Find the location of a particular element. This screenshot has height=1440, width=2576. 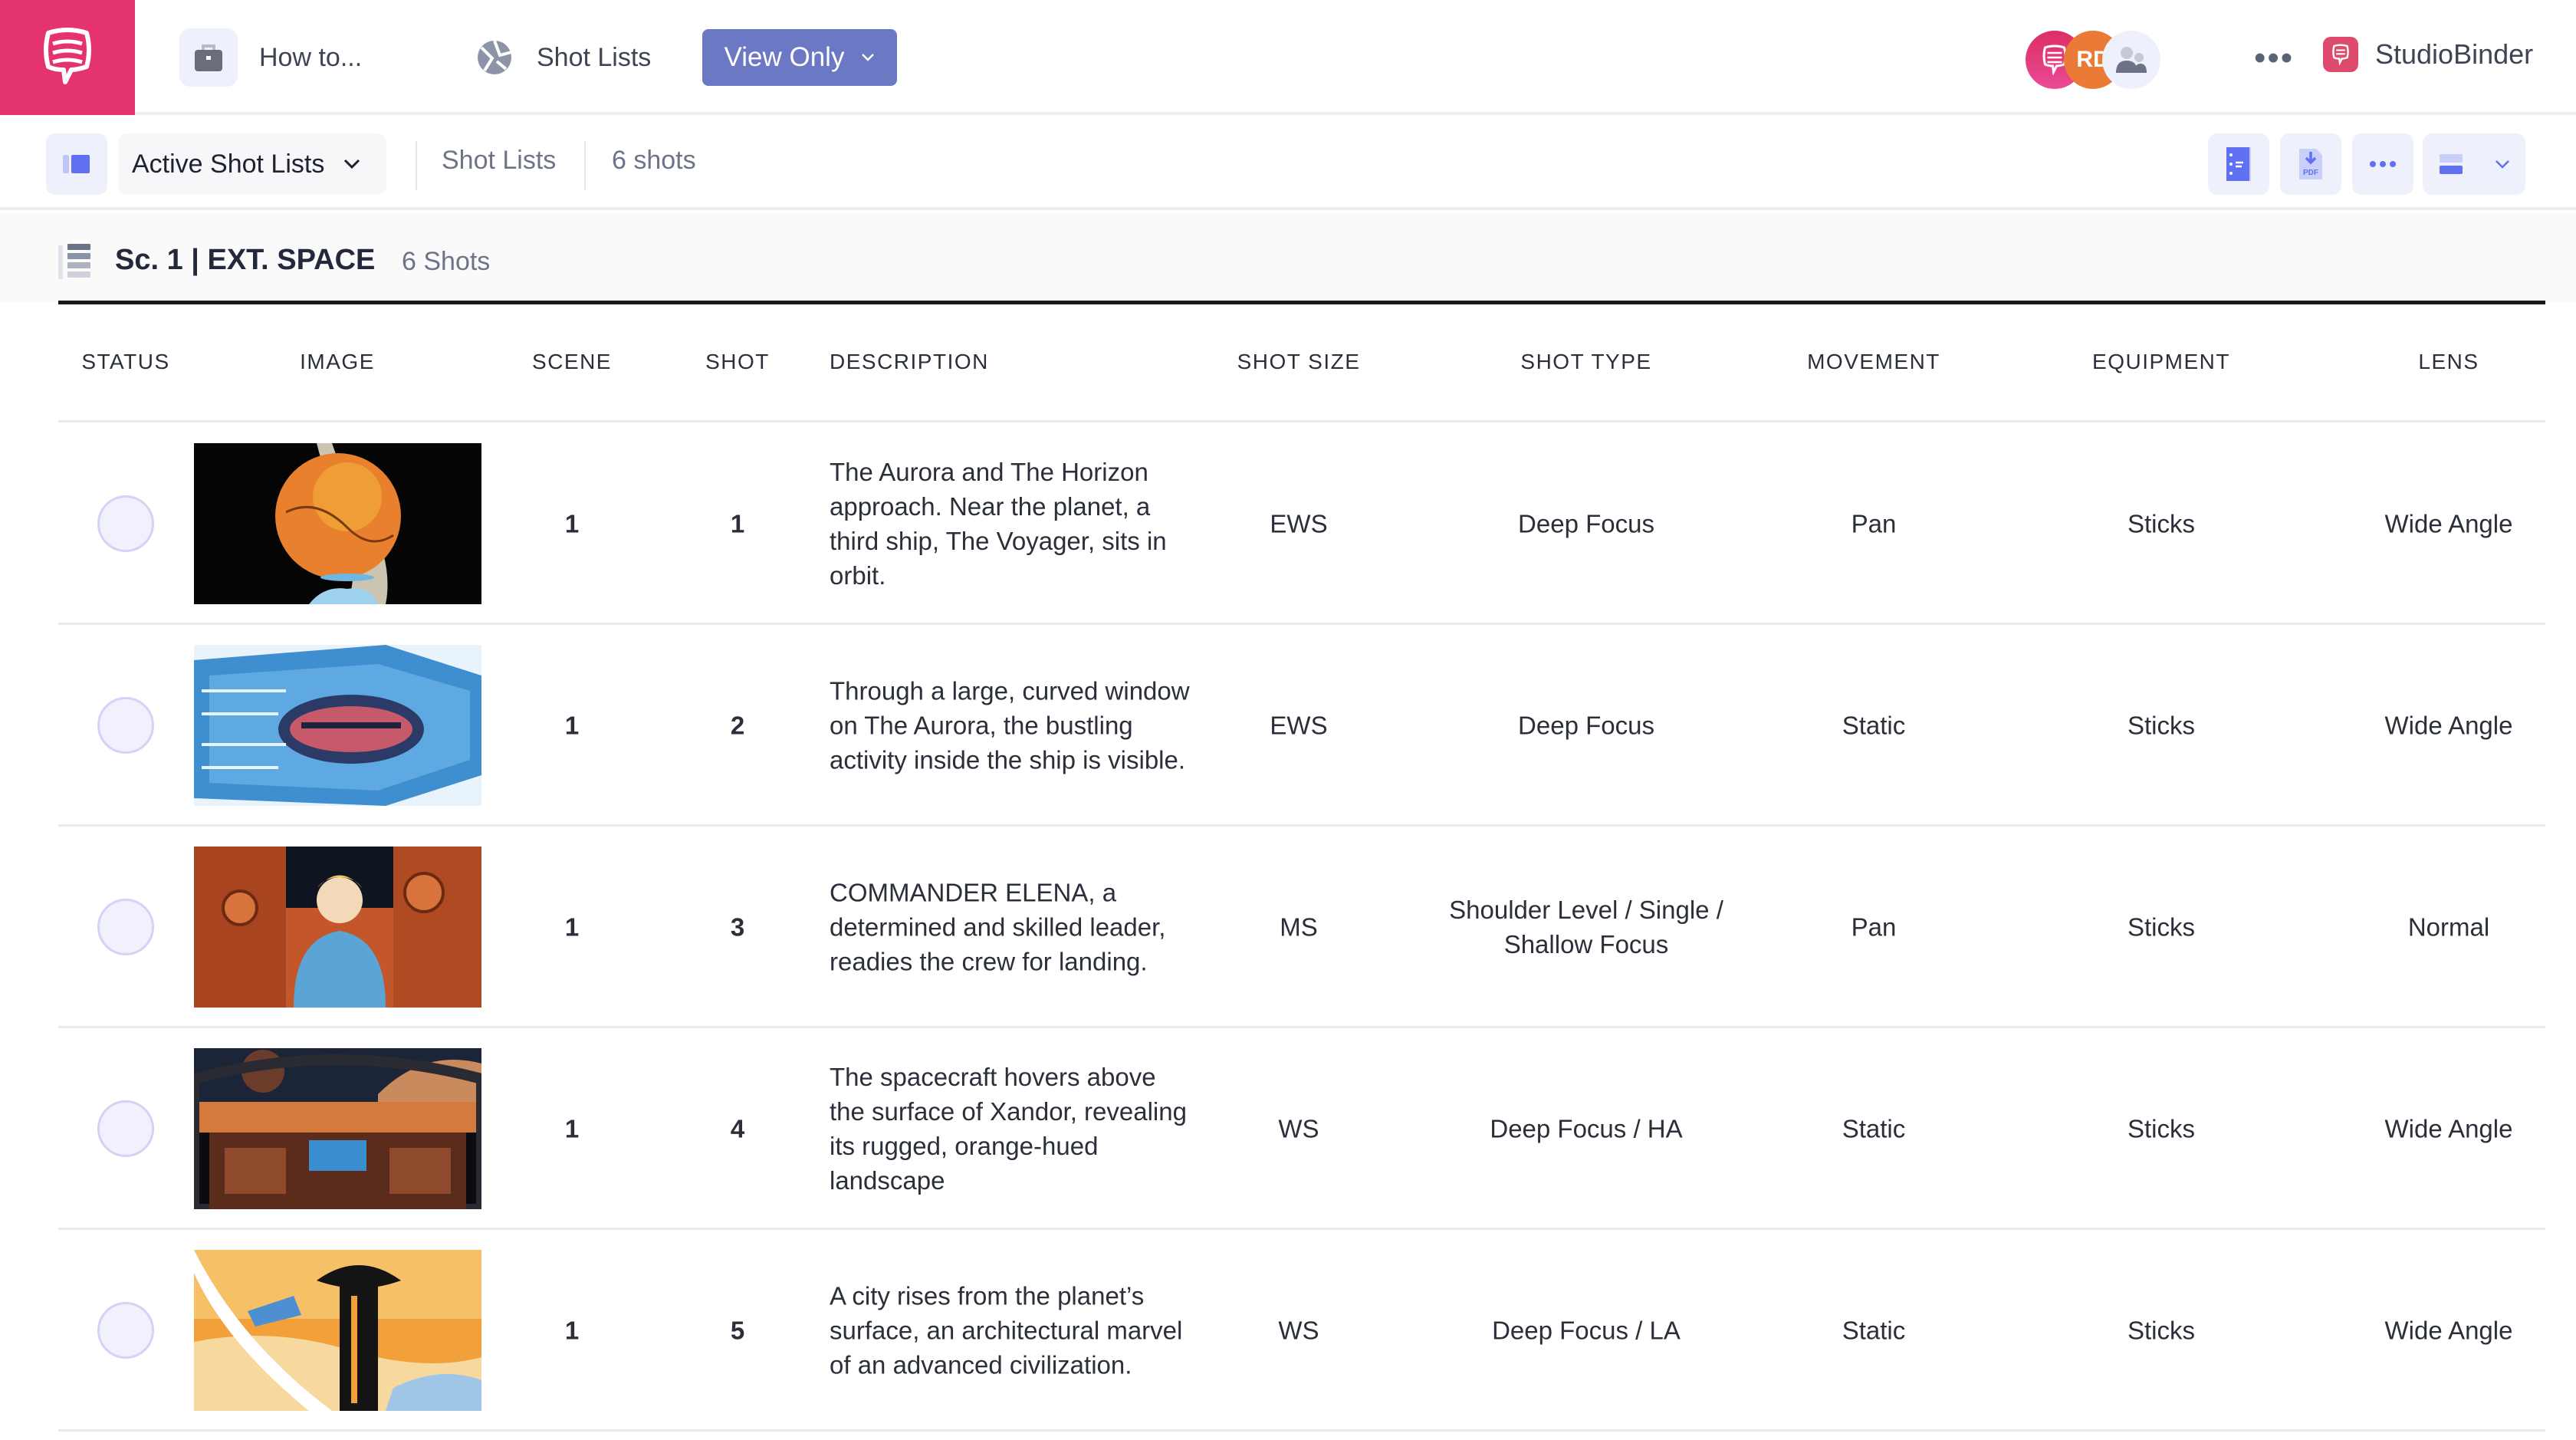

svg-text: PDF is located at coordinates (2310, 173).